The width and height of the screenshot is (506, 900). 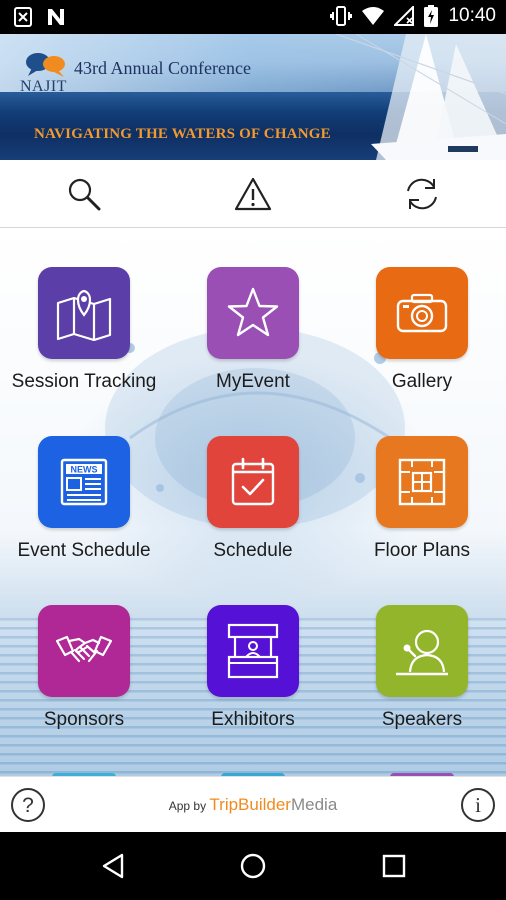 What do you see at coordinates (253, 550) in the screenshot?
I see `tile-label: Schedule` at bounding box center [253, 550].